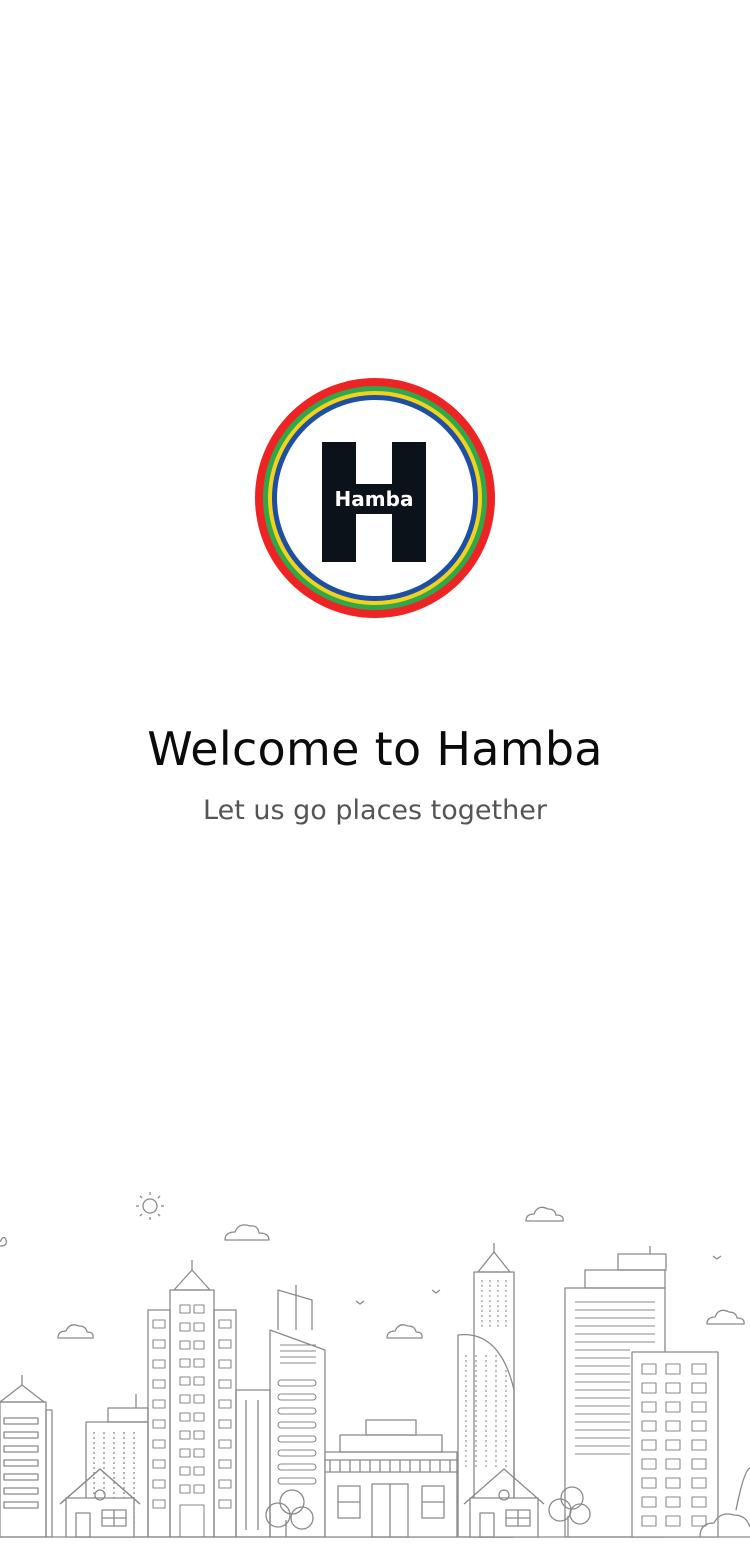  Describe the element at coordinates (391, 1478) in the screenshot. I see `shop-building` at that location.